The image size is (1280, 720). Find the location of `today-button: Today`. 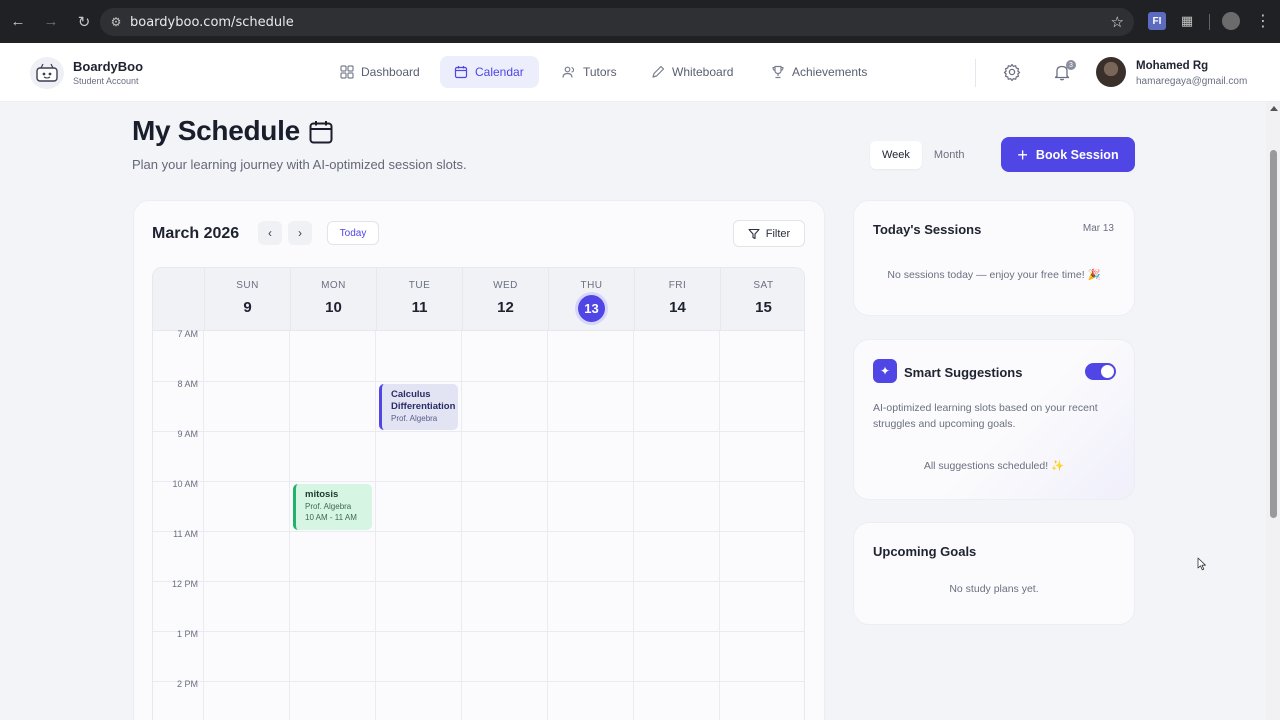

today-button: Today is located at coordinates (353, 233).